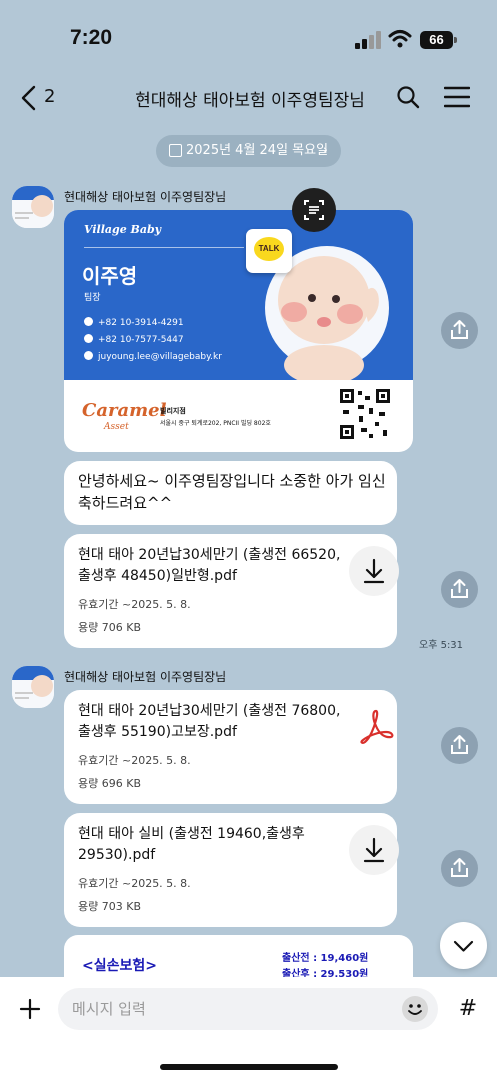  I want to click on date-text: 2025년 4월 24일 목요일, so click(257, 150).